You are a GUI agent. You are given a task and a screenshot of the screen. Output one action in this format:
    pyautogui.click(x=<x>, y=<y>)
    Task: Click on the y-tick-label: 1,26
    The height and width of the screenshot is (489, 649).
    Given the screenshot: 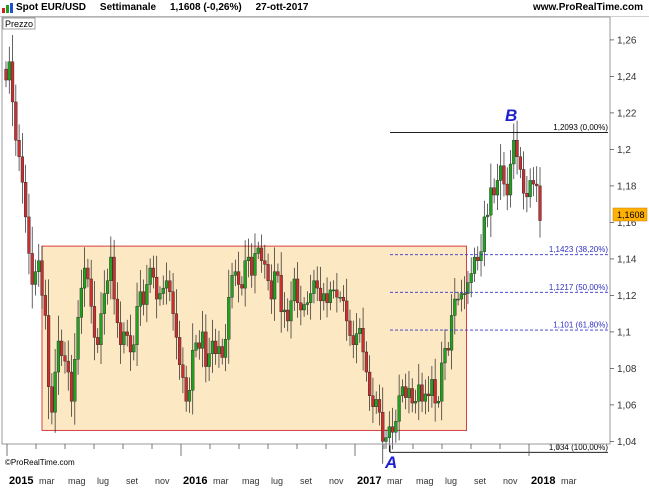 What is the action you would take?
    pyautogui.click(x=627, y=40)
    